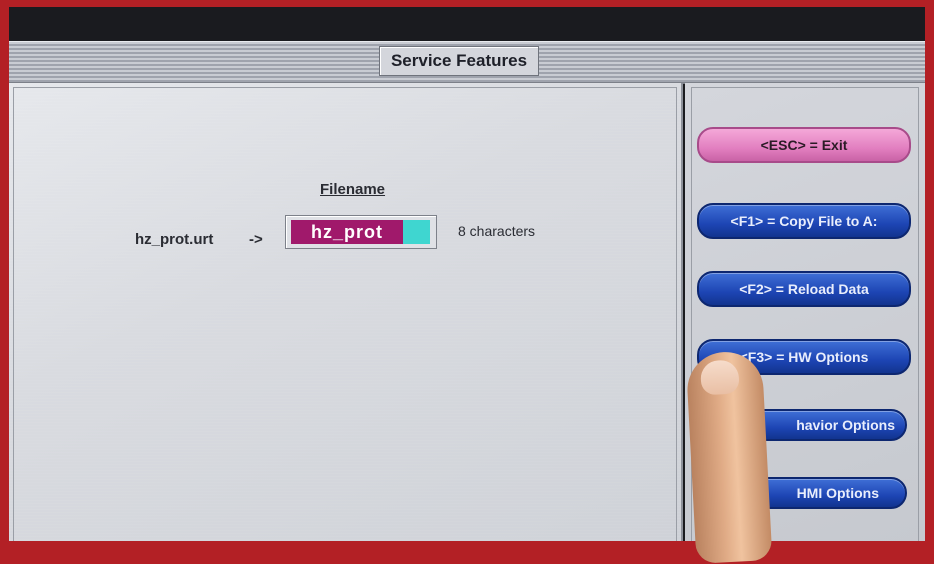  I want to click on filename-input: hz_prot, so click(361, 232).